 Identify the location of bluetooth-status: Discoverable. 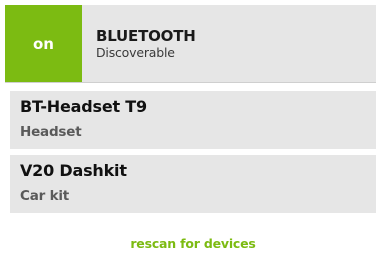
(135, 52).